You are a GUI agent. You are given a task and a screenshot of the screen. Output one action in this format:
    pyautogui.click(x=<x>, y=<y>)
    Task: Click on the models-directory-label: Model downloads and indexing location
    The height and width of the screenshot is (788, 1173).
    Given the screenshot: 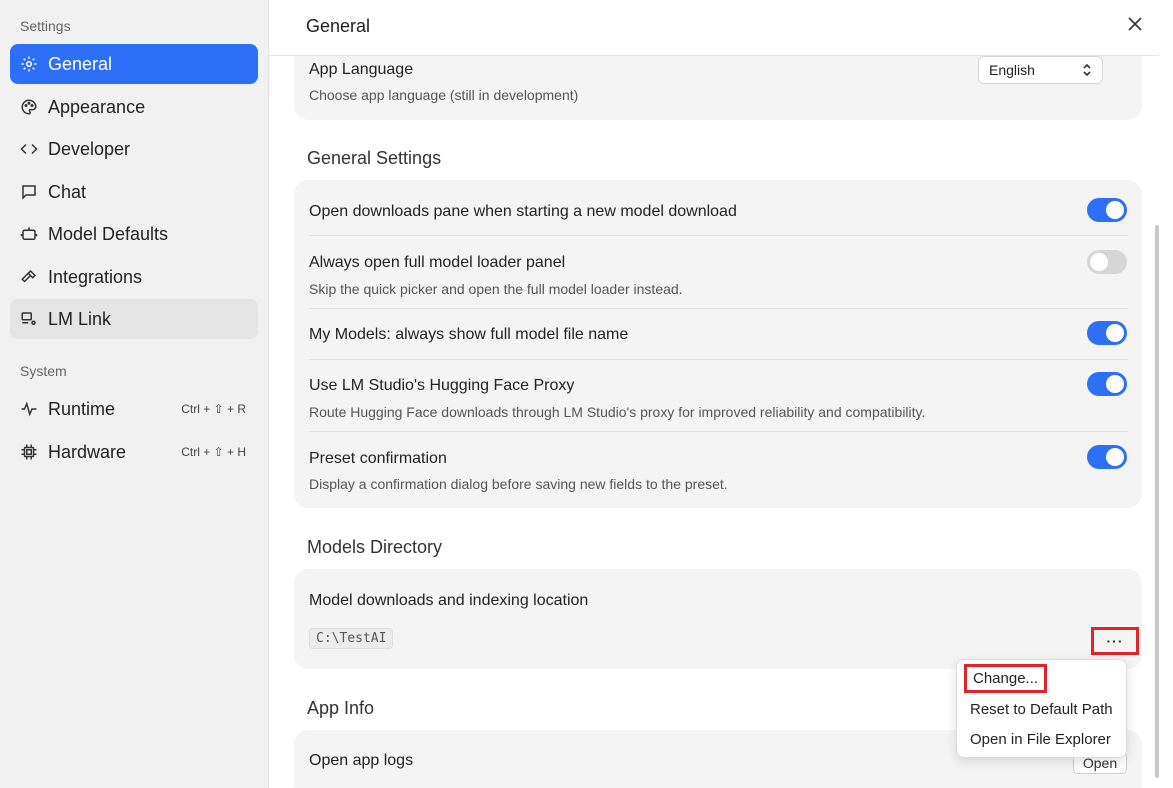 What is the action you would take?
    pyautogui.click(x=449, y=600)
    